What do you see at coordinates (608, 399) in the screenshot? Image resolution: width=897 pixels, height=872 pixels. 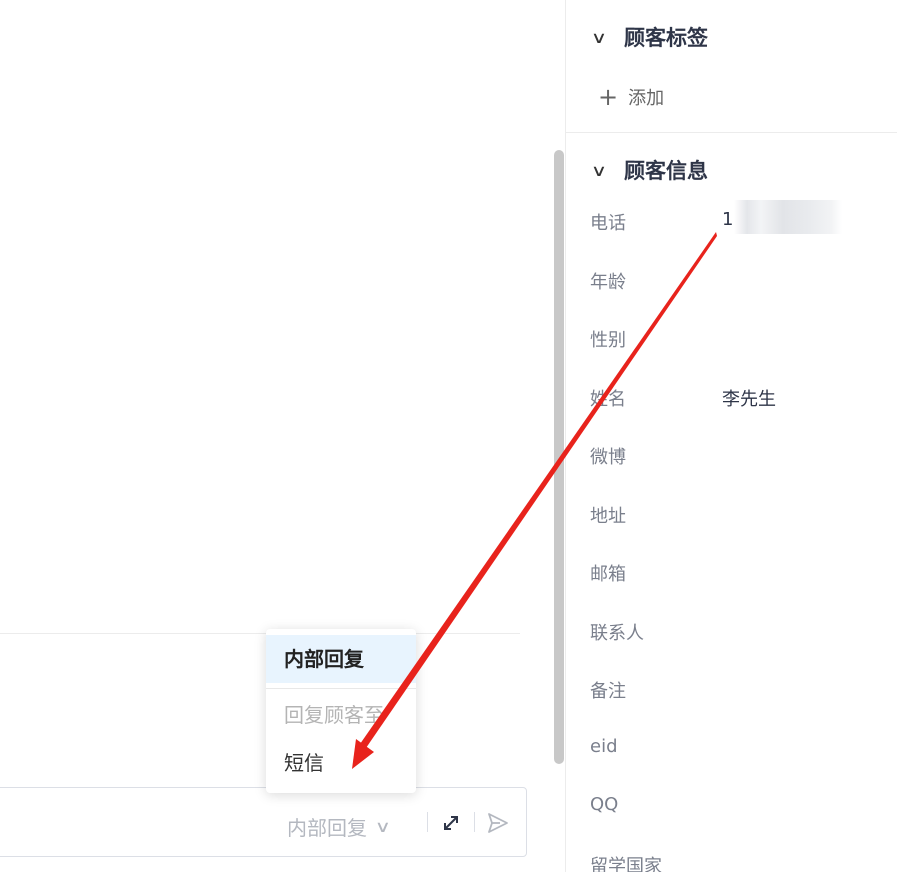 I see `field-label-name: 姓名` at bounding box center [608, 399].